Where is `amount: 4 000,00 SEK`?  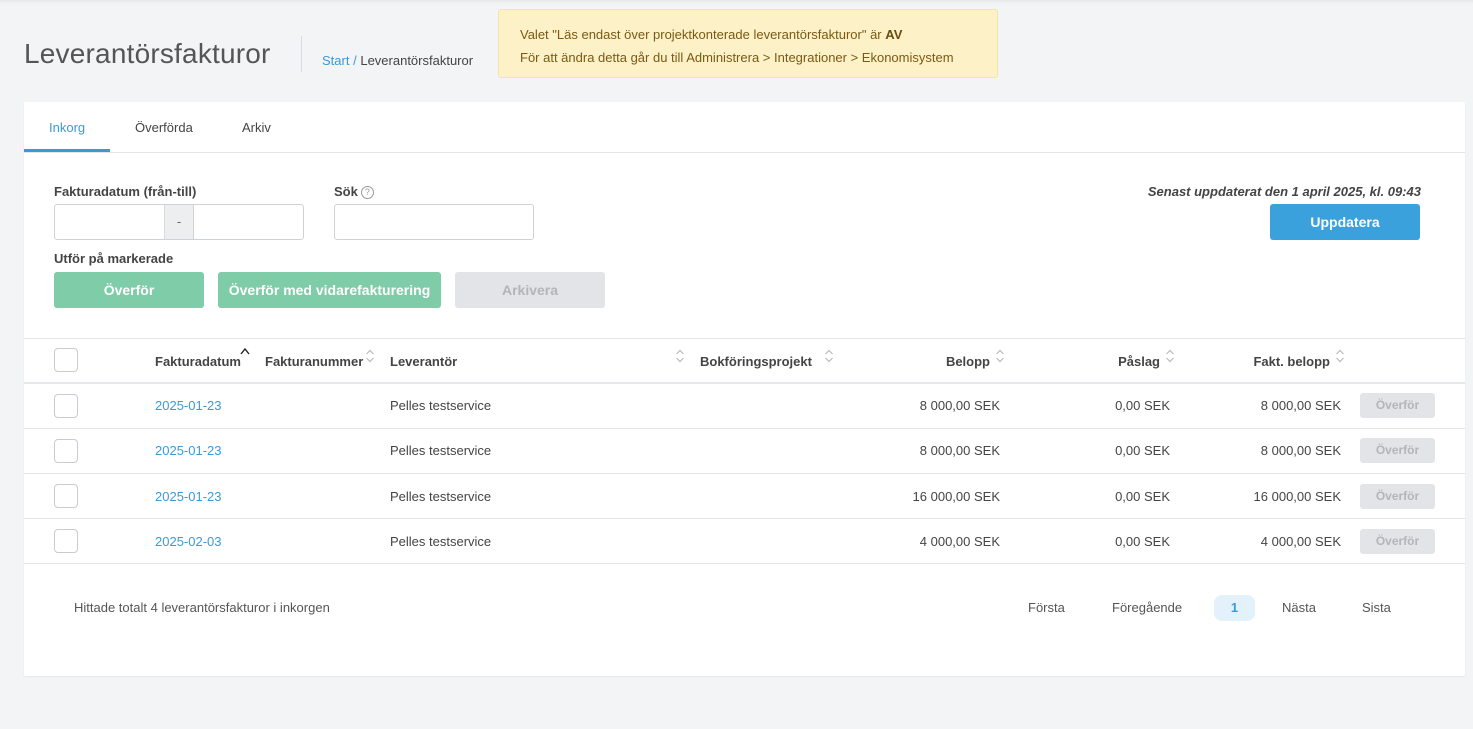 amount: 4 000,00 SEK is located at coordinates (959, 541).